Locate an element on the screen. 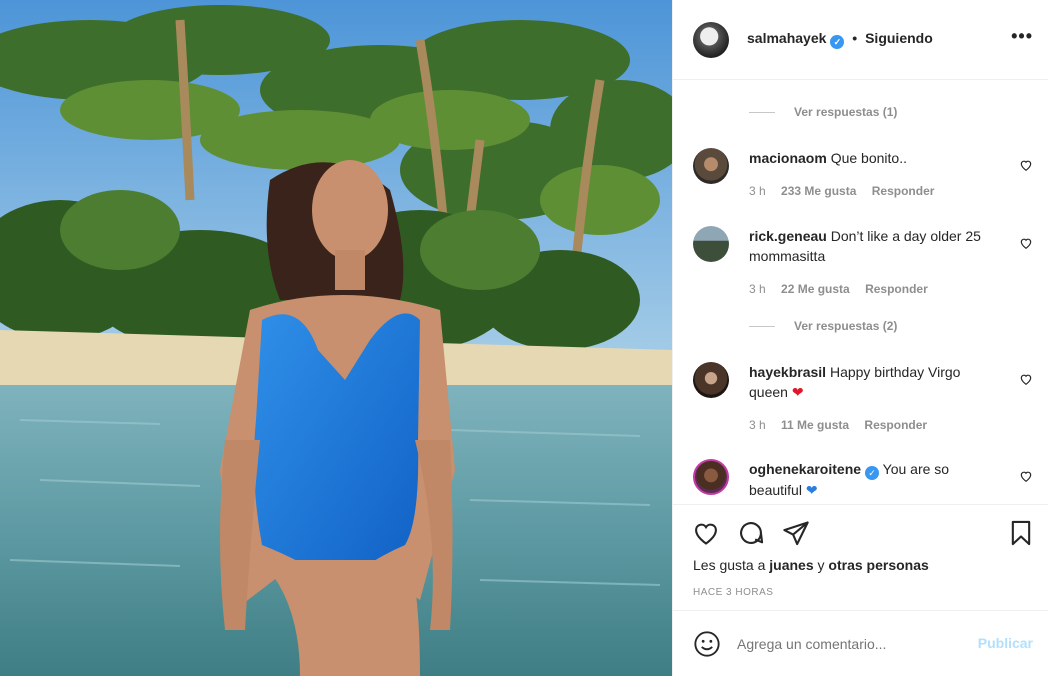 This screenshot has height=676, width=1048. likes-prefix: Les gusta a is located at coordinates (729, 565).